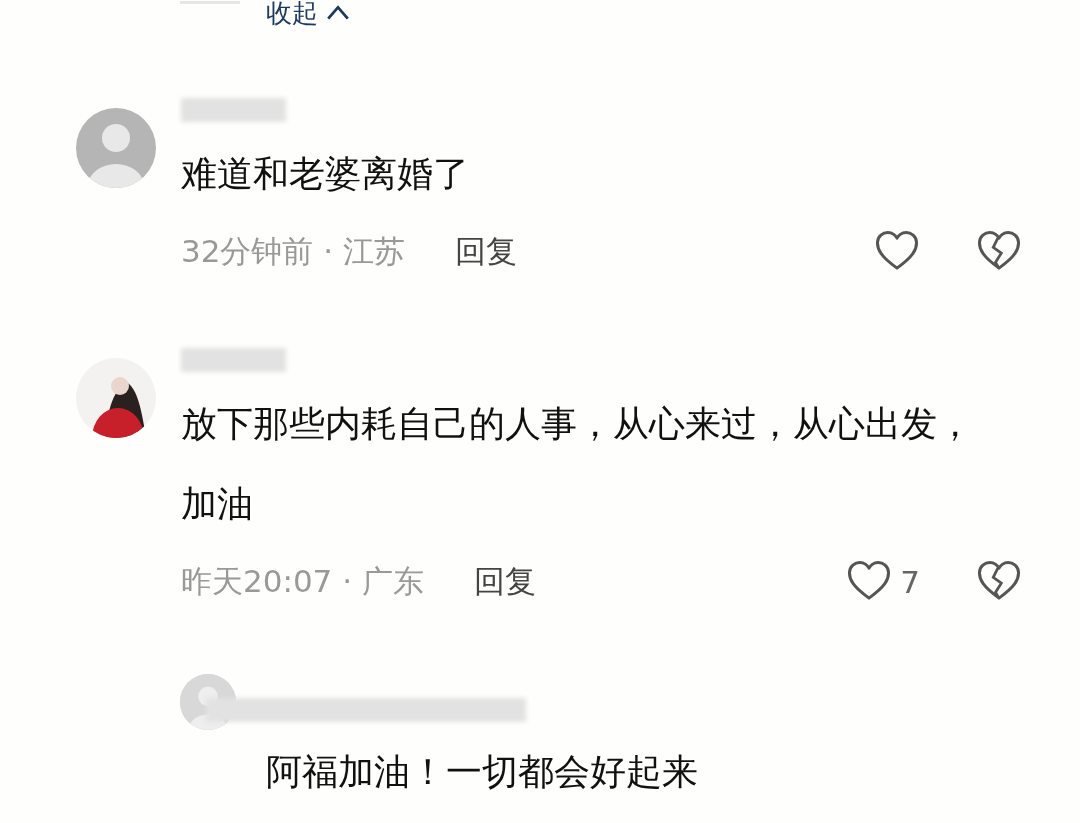  Describe the element at coordinates (325, 174) in the screenshot. I see `comment-text: 难道和老婆离婚了` at that location.